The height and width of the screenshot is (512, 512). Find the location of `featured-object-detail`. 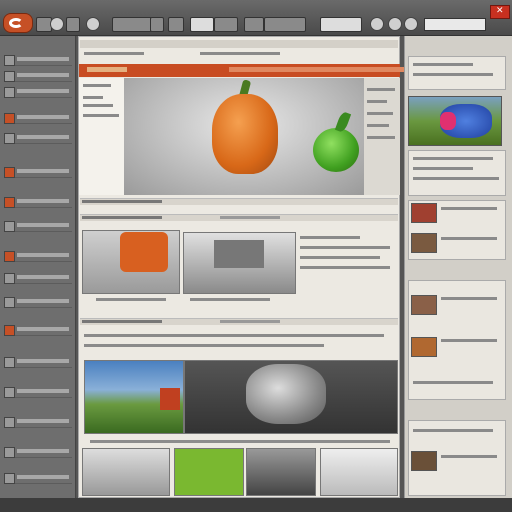

featured-object-detail is located at coordinates (448, 121).